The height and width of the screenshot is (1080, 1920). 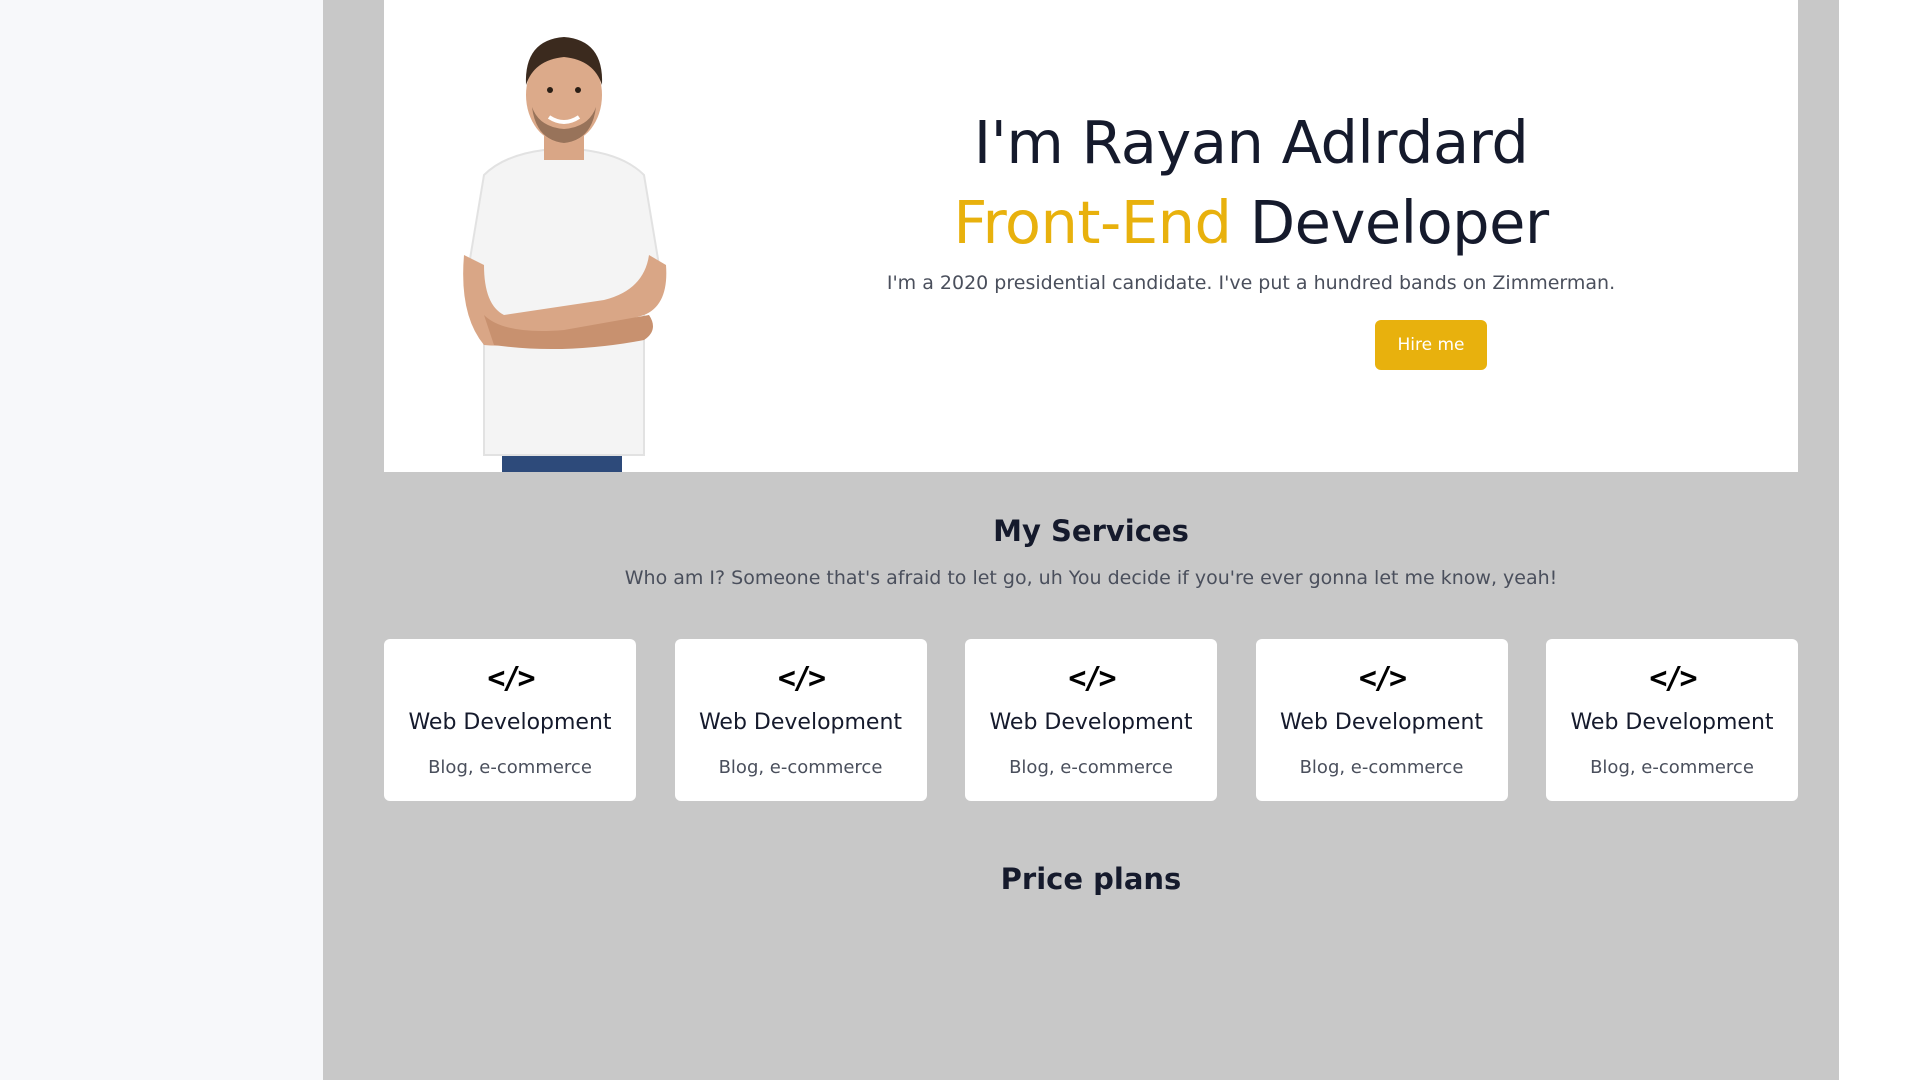 I want to click on hero-role: Front-End Developer, so click(x=1251, y=223).